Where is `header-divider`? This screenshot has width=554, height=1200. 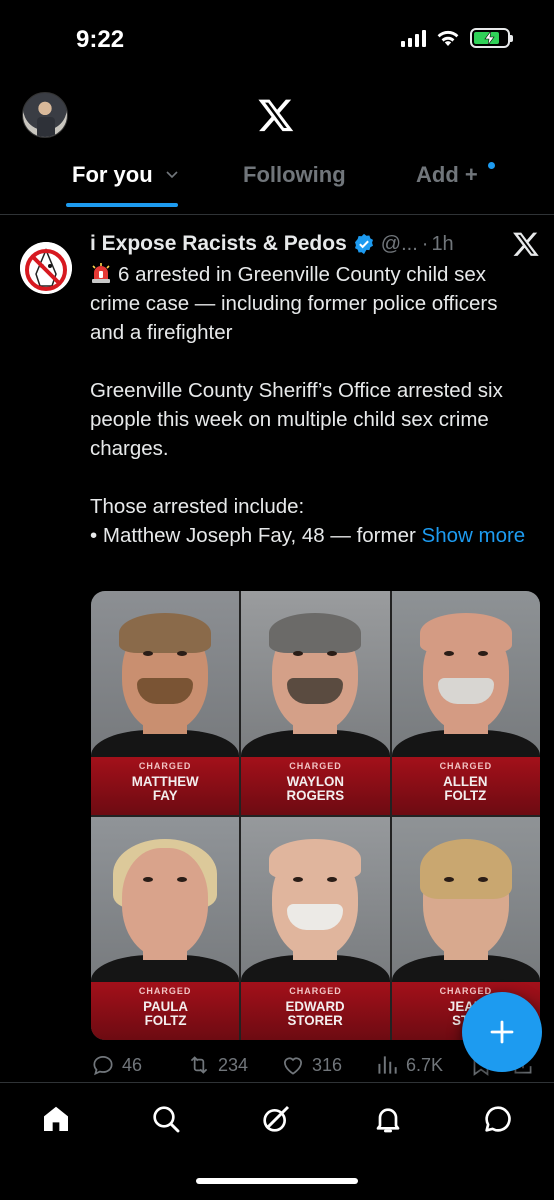 header-divider is located at coordinates (277, 214).